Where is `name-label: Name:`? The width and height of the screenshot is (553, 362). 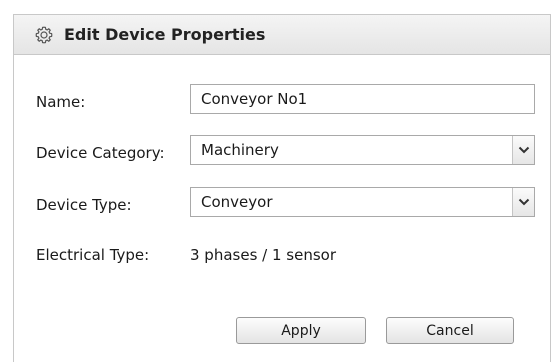
name-label: Name: is located at coordinates (61, 102).